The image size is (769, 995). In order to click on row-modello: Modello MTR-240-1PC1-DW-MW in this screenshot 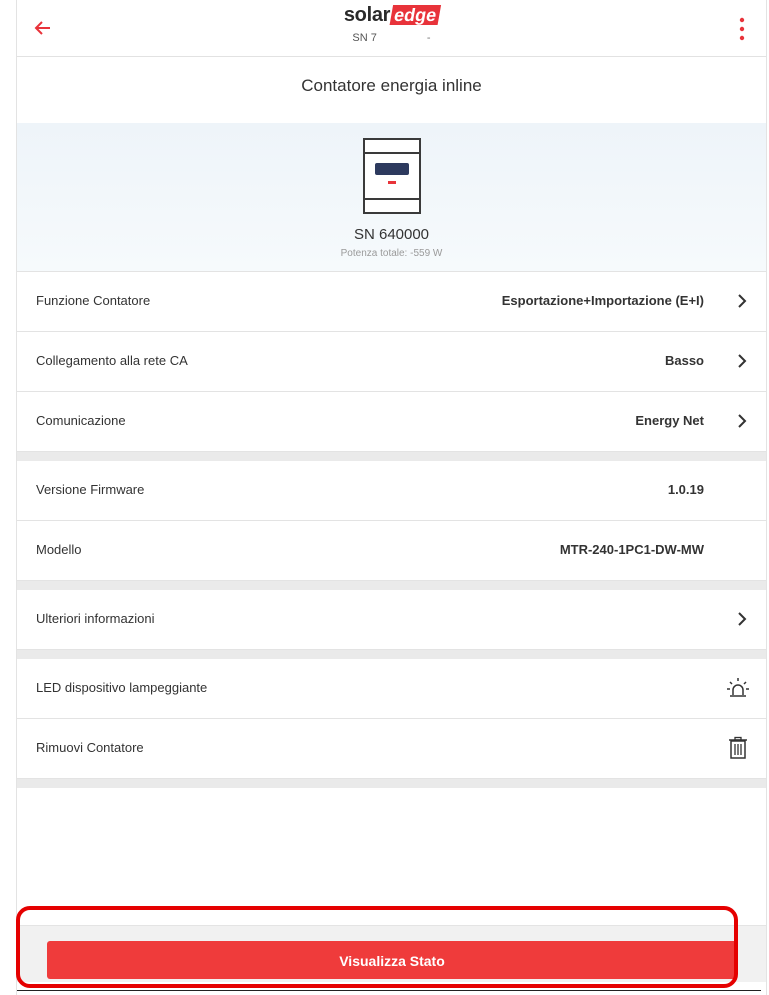, I will do `click(391, 551)`.